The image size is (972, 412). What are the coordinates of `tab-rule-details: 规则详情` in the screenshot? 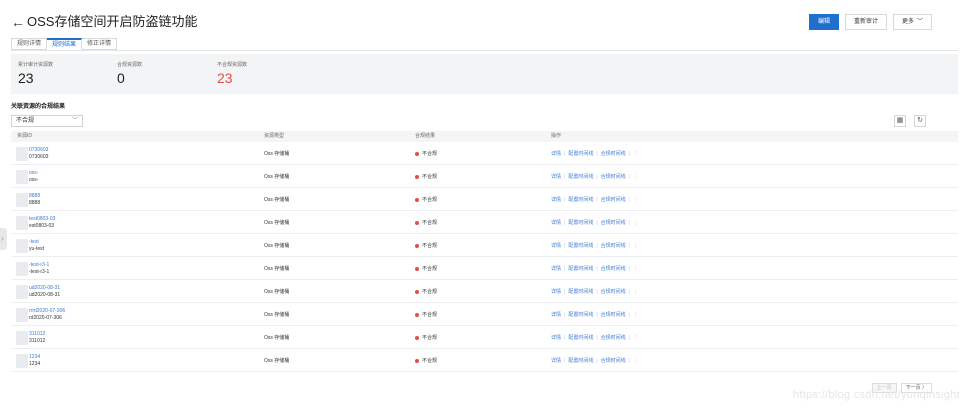 It's located at (29, 44).